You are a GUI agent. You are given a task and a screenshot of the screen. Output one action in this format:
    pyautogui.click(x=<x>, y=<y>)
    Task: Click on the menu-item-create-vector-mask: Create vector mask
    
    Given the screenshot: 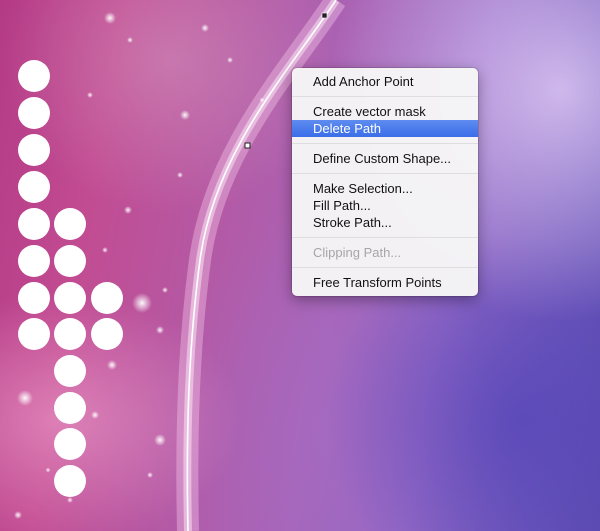 What is the action you would take?
    pyautogui.click(x=385, y=111)
    